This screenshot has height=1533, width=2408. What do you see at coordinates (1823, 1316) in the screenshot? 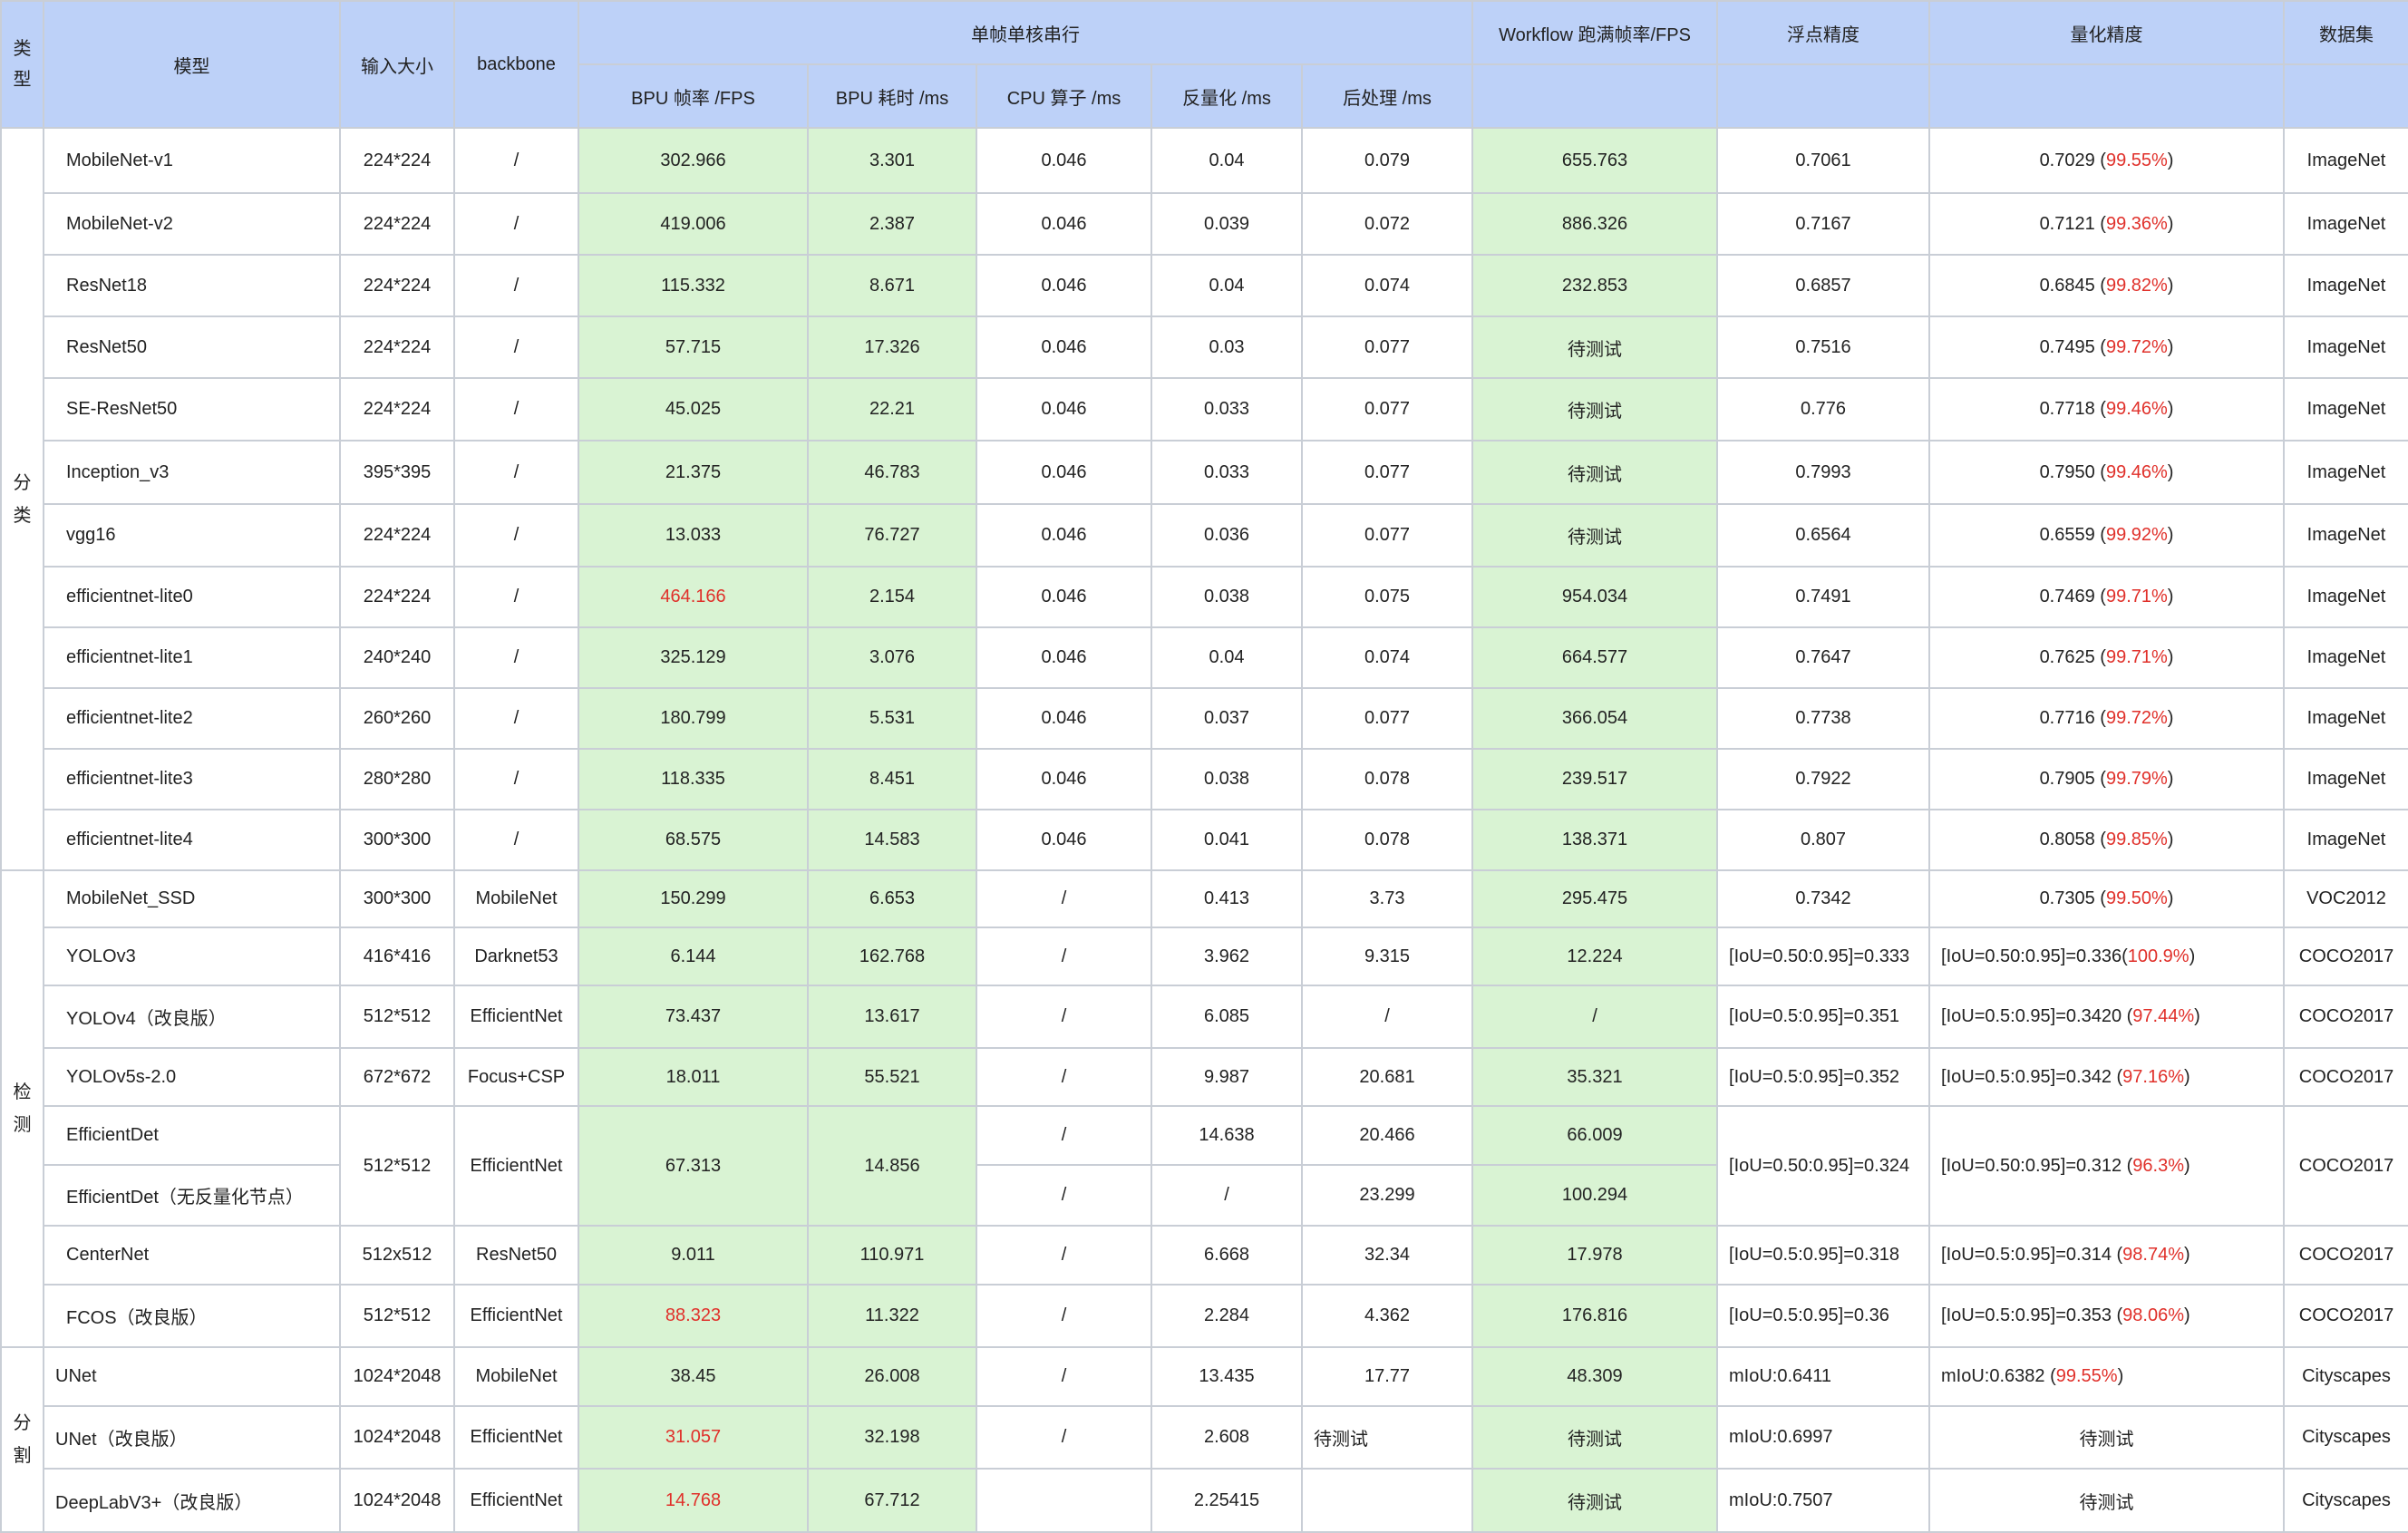
I see `float-acc: [IoU=0.5:0.95]=0.36` at bounding box center [1823, 1316].